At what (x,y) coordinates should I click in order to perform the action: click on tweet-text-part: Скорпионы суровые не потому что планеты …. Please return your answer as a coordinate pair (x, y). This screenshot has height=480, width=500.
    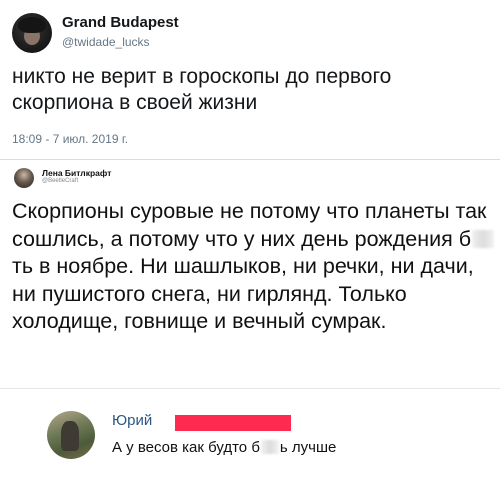
    Looking at the image, I should click on (249, 225).